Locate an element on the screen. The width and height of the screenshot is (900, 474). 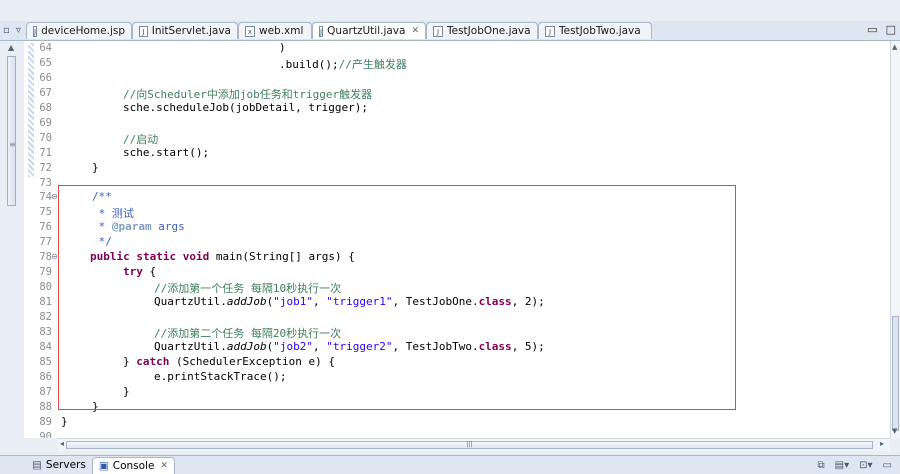
line-number: 64 is located at coordinates (45, 48).